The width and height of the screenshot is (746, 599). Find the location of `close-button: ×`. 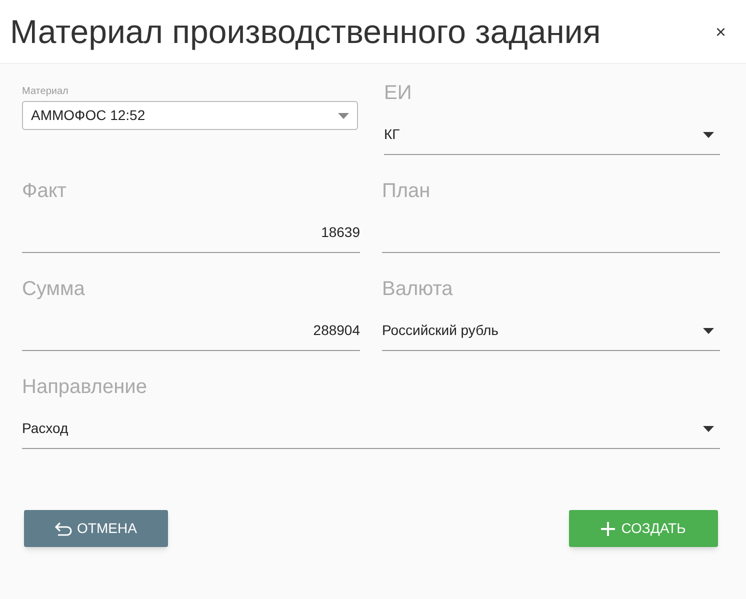

close-button: × is located at coordinates (720, 31).